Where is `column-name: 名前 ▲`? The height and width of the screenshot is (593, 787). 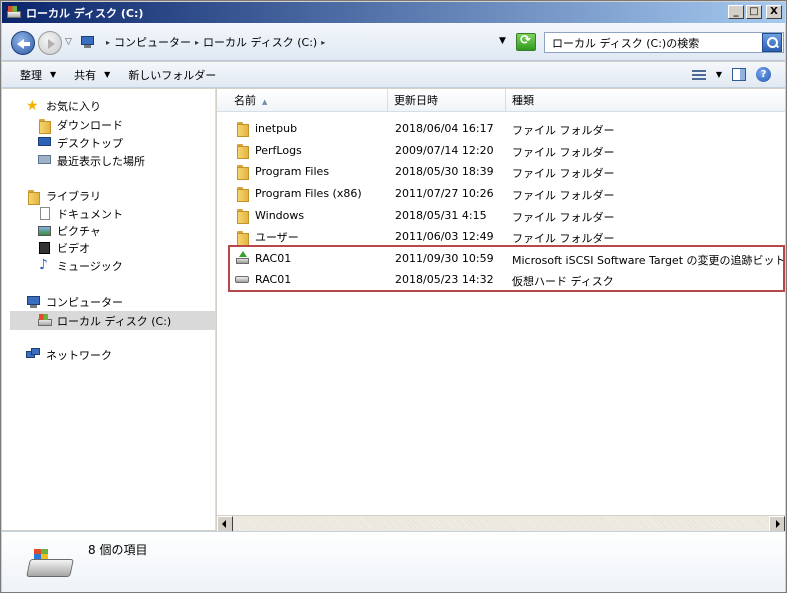
column-name: 名前 ▲ is located at coordinates (308, 100).